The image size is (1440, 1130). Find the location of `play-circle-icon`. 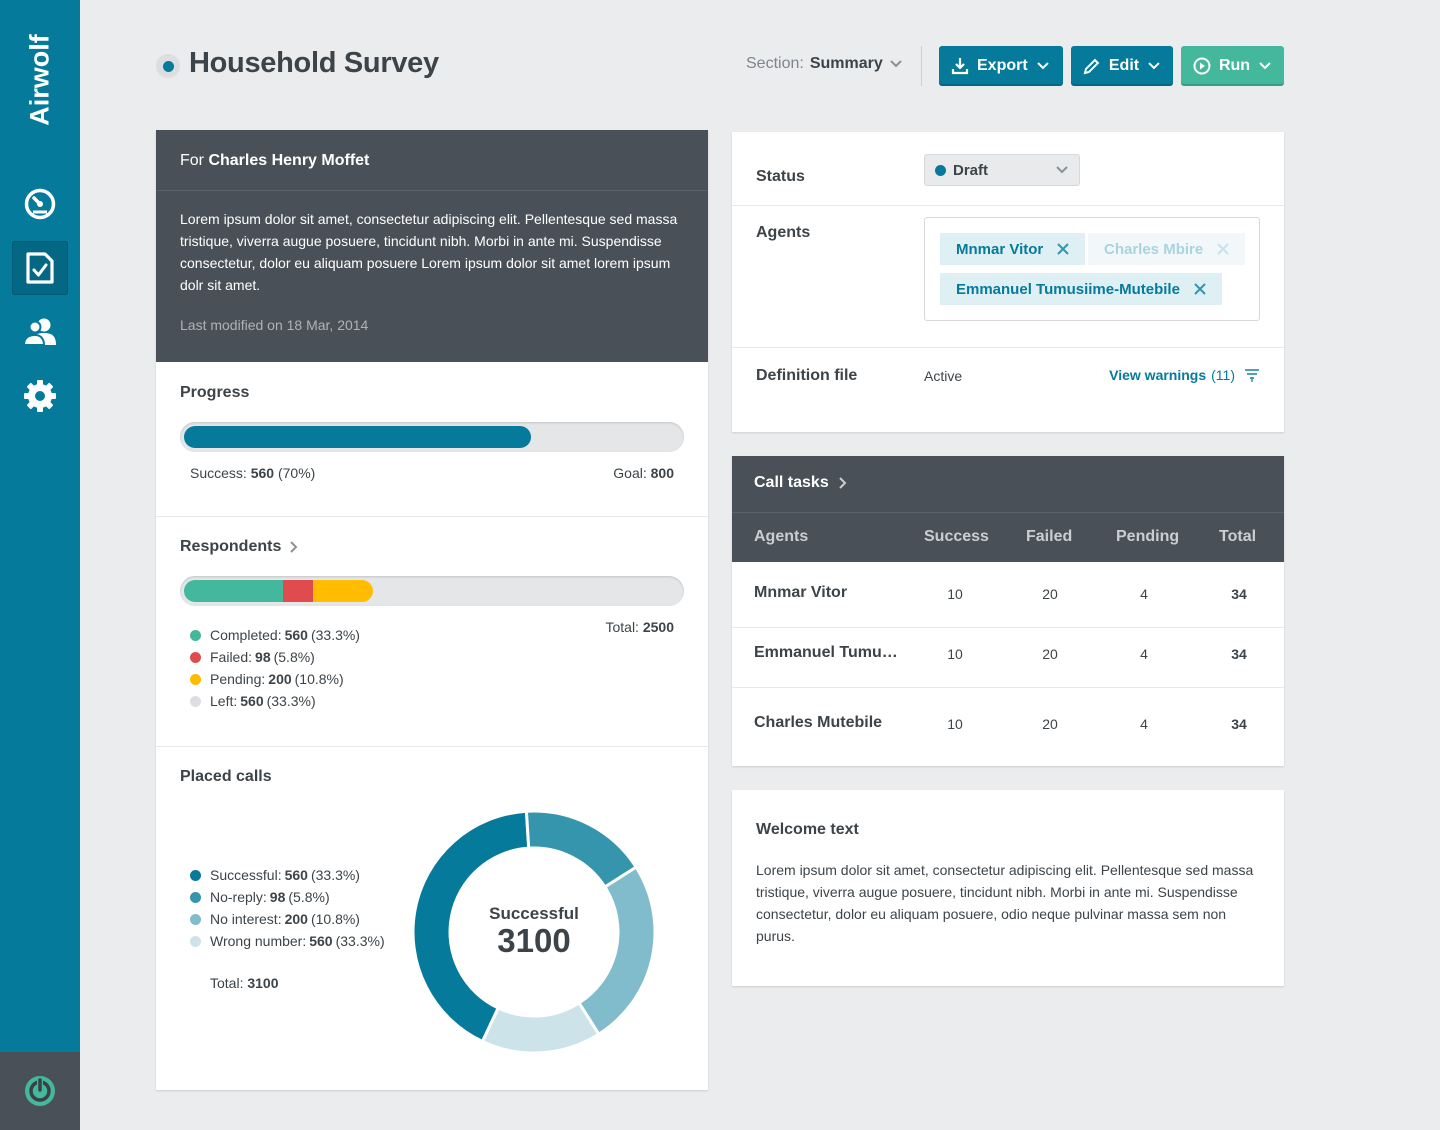

play-circle-icon is located at coordinates (1202, 66).